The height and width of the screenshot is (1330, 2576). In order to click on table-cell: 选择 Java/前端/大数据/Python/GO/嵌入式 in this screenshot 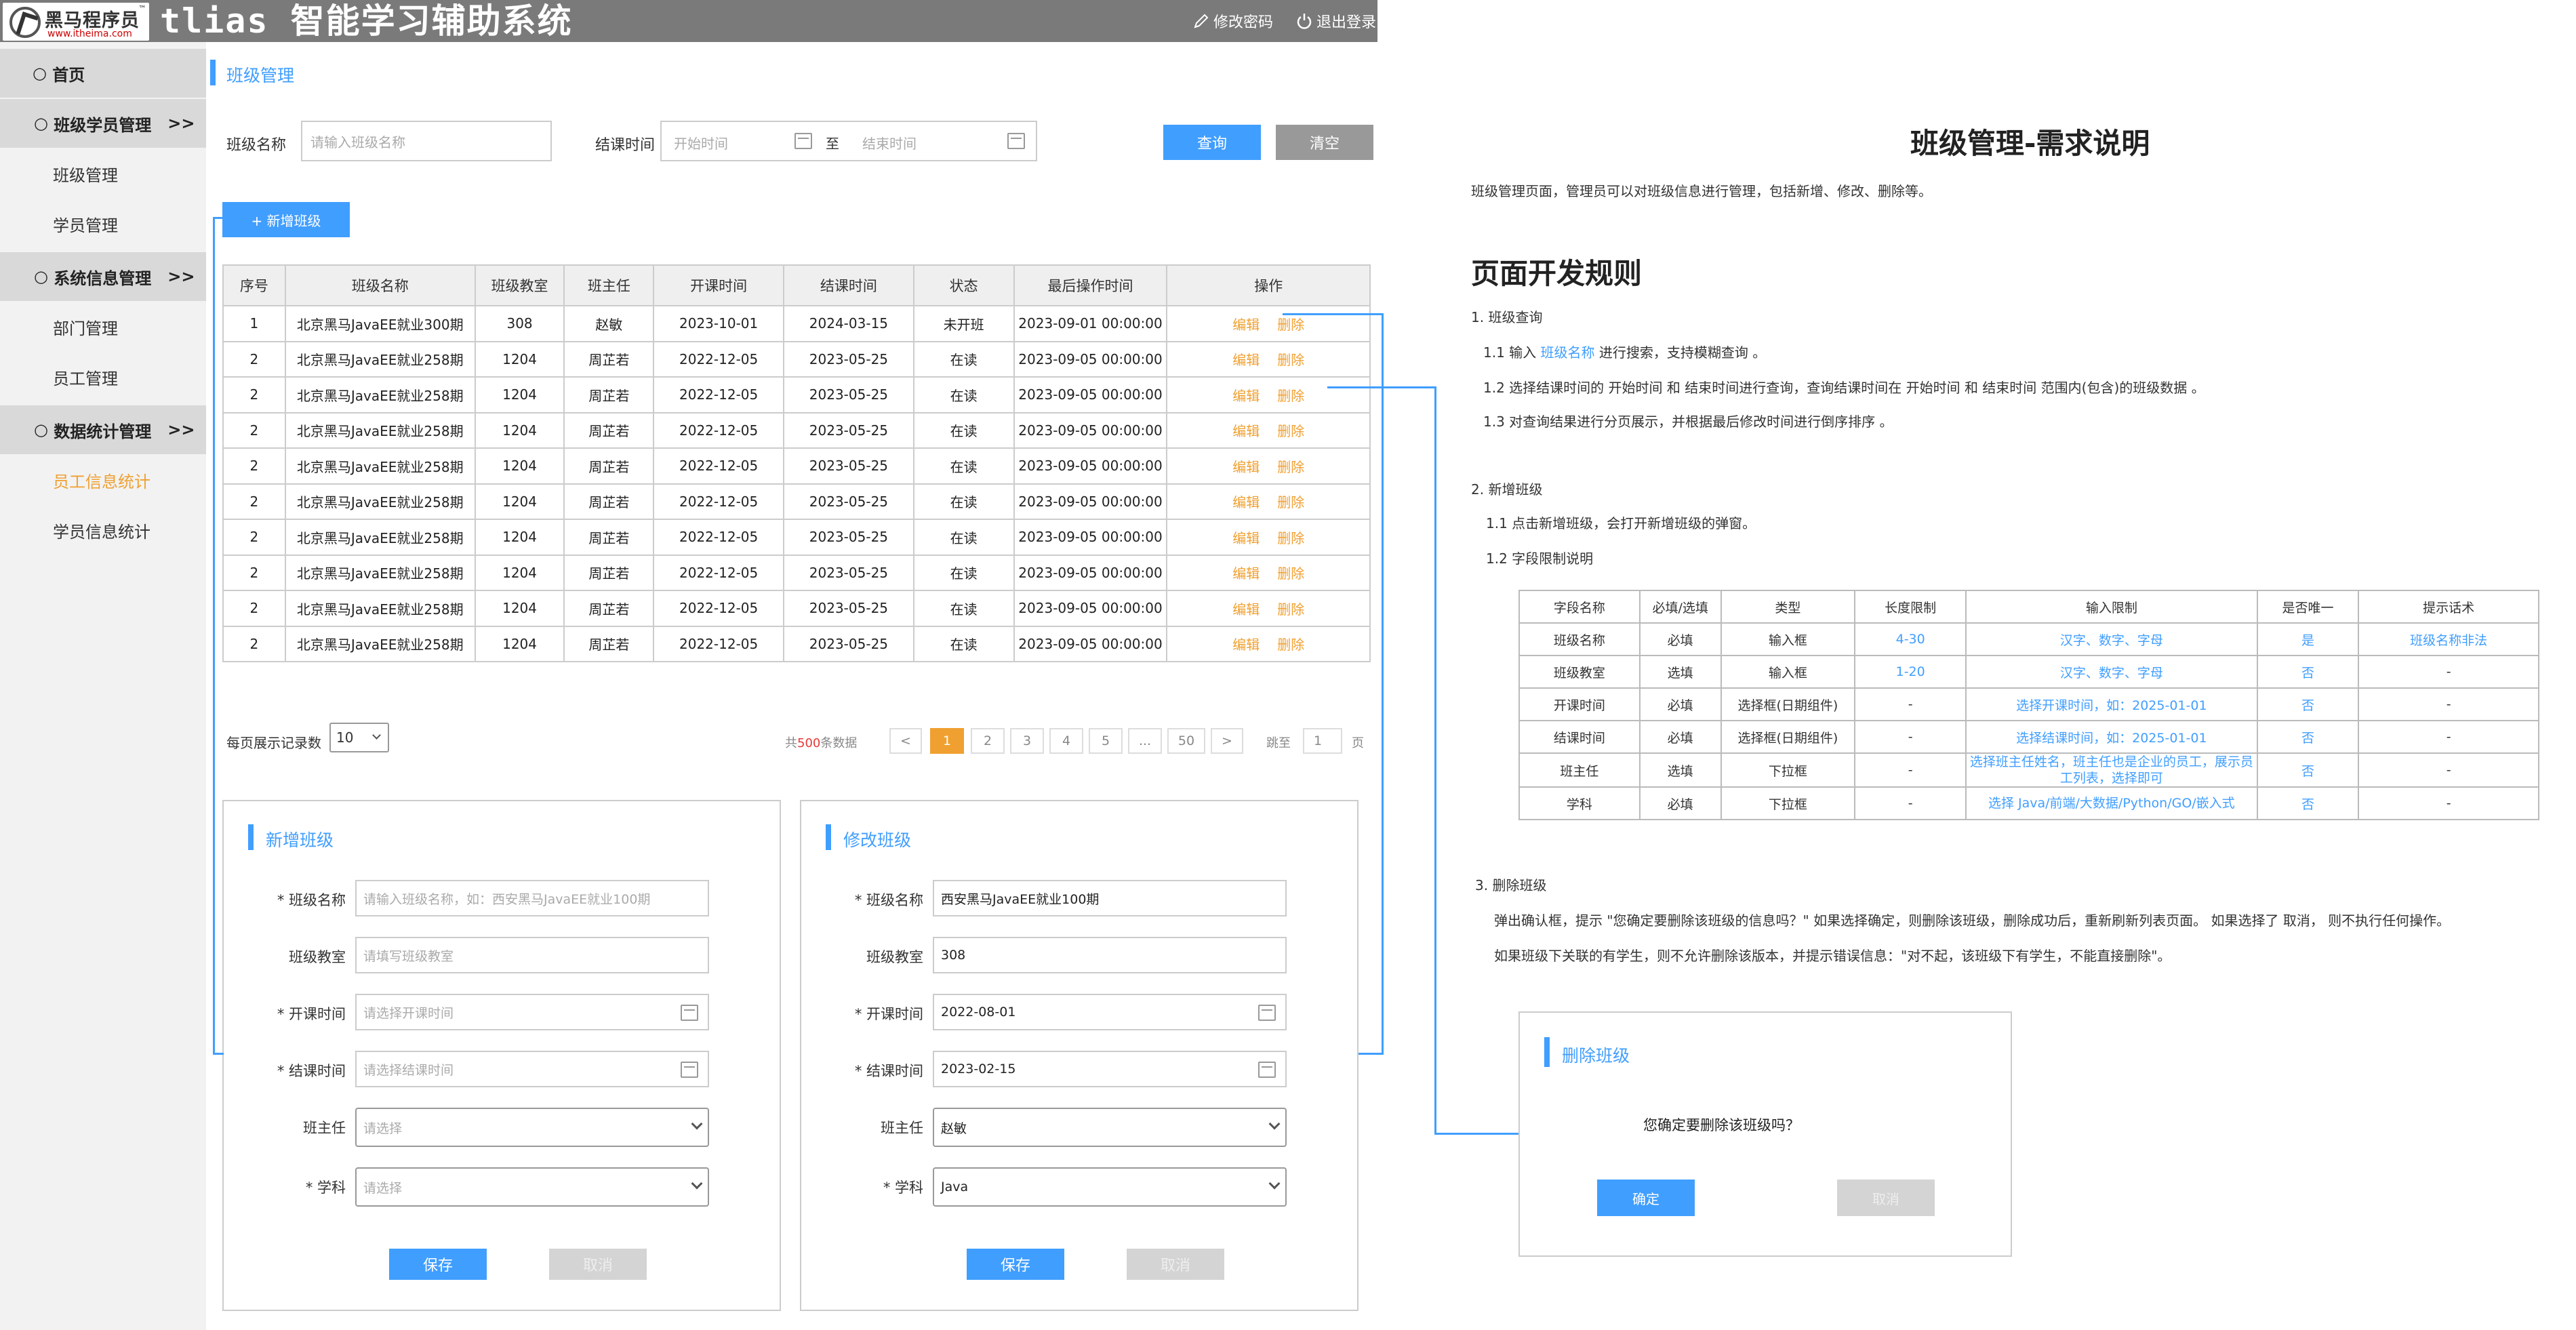, I will do `click(2111, 803)`.